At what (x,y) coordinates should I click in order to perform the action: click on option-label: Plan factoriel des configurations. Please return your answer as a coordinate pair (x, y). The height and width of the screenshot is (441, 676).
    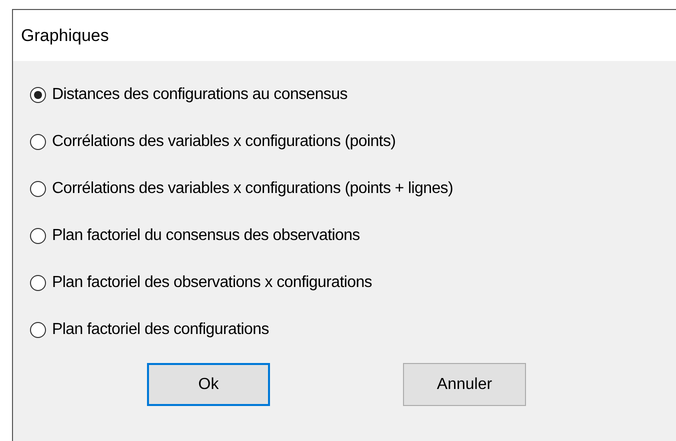
    Looking at the image, I should click on (160, 330).